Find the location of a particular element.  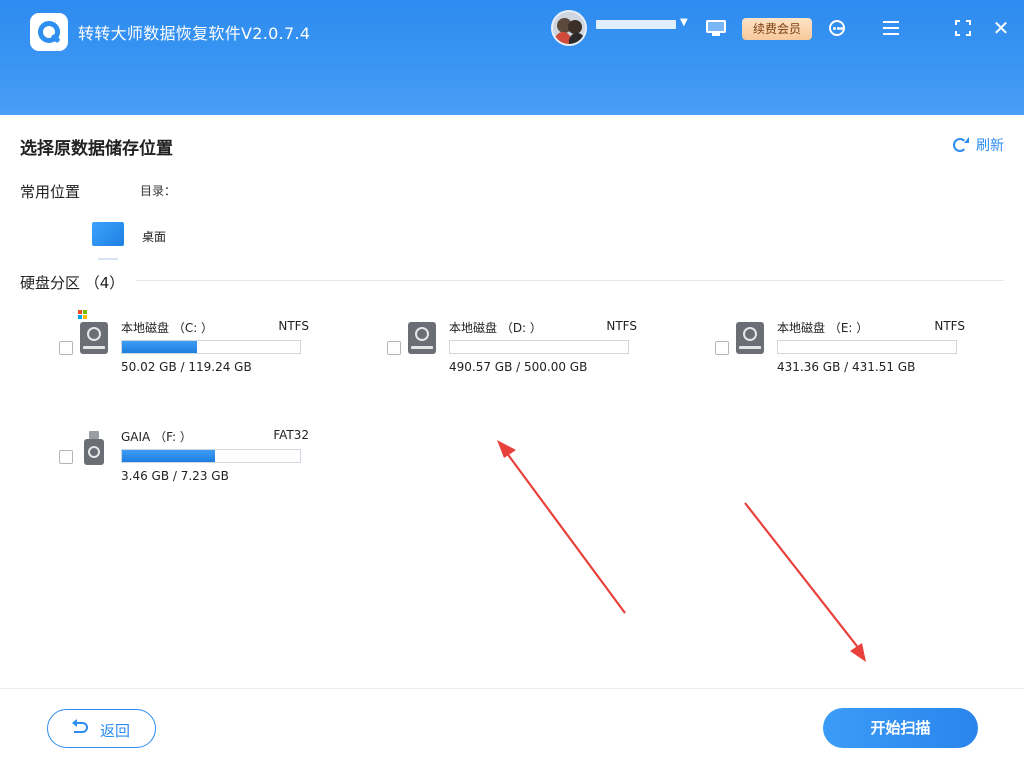

disk-item-e: 本地磁盘 （E: ） NTFS 431.36 GB / 431.51 GB is located at coordinates (840, 344).